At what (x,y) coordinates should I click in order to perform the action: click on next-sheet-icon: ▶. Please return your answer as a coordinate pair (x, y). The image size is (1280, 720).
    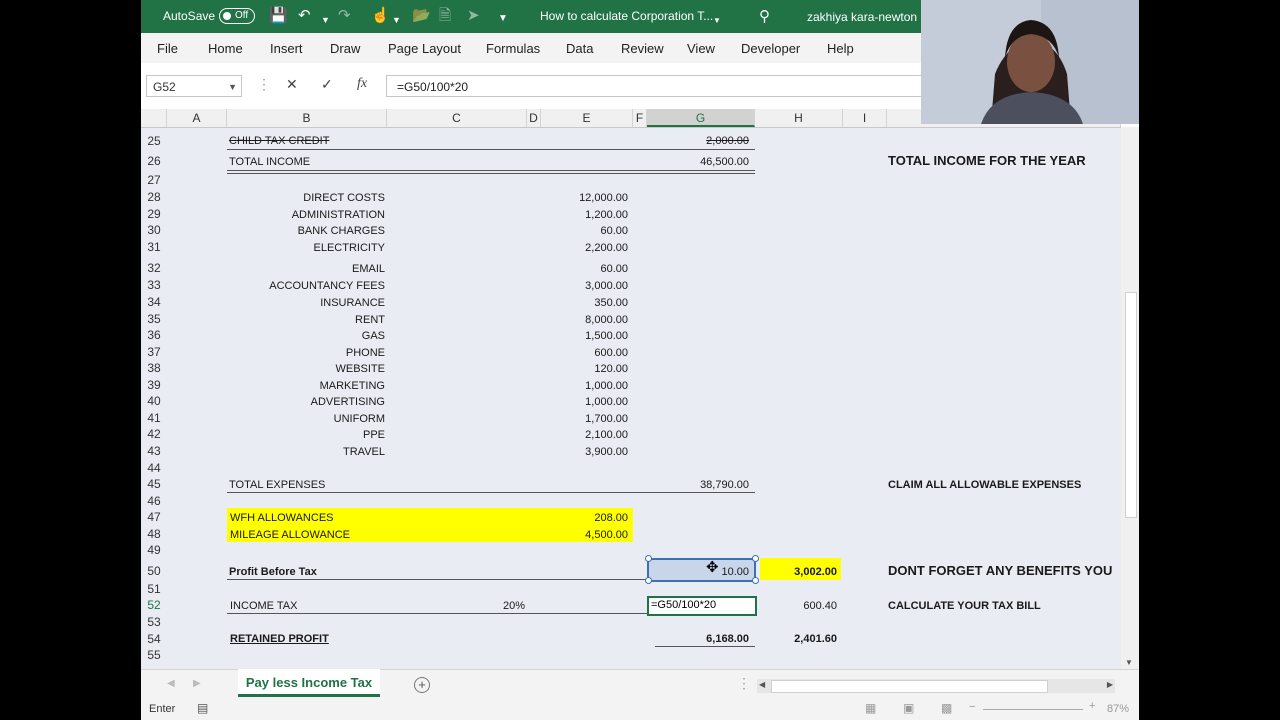
    Looking at the image, I should click on (197, 683).